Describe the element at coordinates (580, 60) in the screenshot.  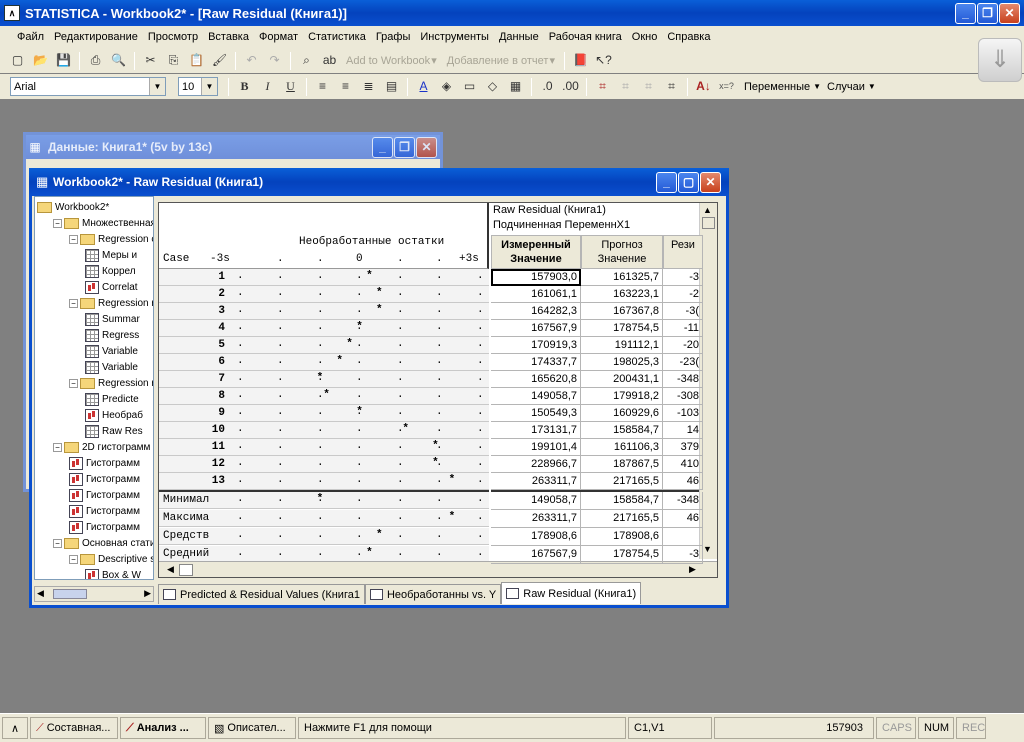
I see `book-icon: 📕` at that location.